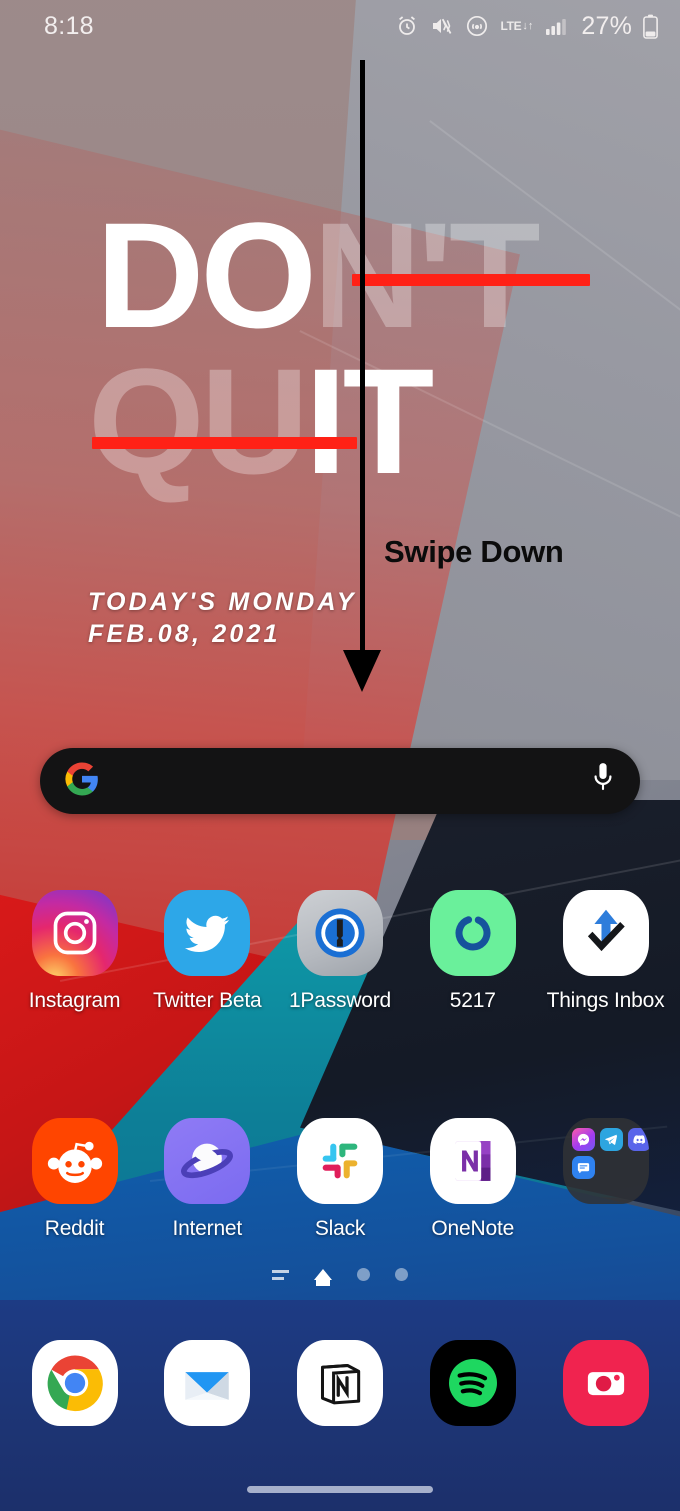  What do you see at coordinates (69, 25) in the screenshot?
I see `status-time: 8:18` at bounding box center [69, 25].